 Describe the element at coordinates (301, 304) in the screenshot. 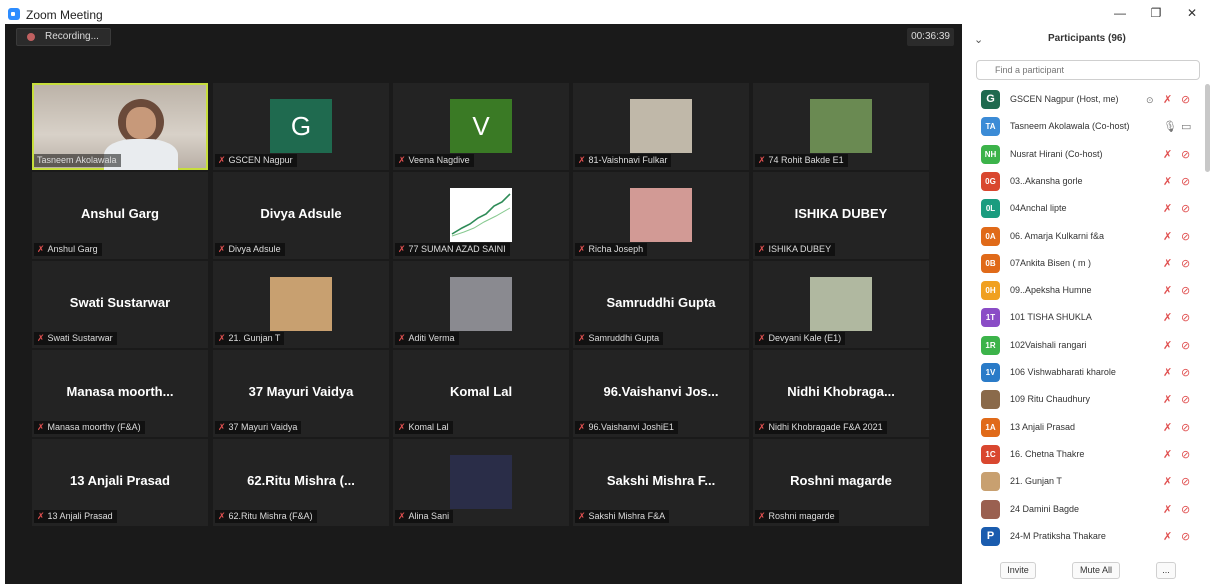

I see `participant-tile: ✗ 21. Gunjan T` at that location.